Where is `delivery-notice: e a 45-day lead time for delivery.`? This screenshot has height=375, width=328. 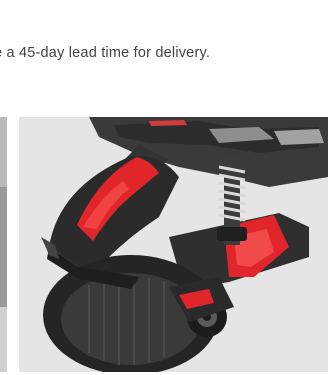
delivery-notice: e a 45-day lead time for delivery. is located at coordinates (105, 53).